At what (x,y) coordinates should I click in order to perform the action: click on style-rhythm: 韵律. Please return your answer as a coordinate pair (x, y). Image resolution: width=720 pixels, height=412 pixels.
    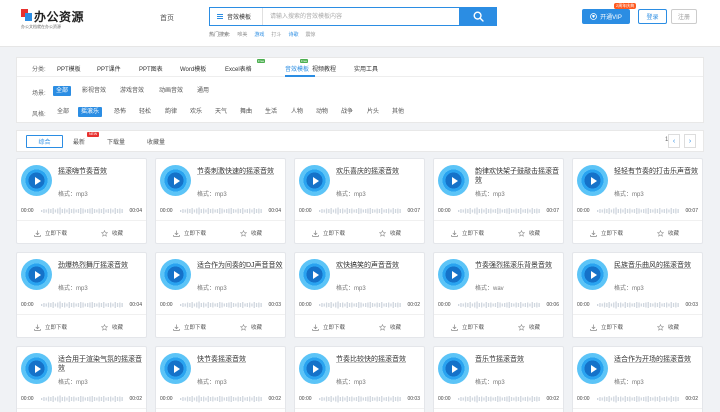
    Looking at the image, I should click on (171, 112).